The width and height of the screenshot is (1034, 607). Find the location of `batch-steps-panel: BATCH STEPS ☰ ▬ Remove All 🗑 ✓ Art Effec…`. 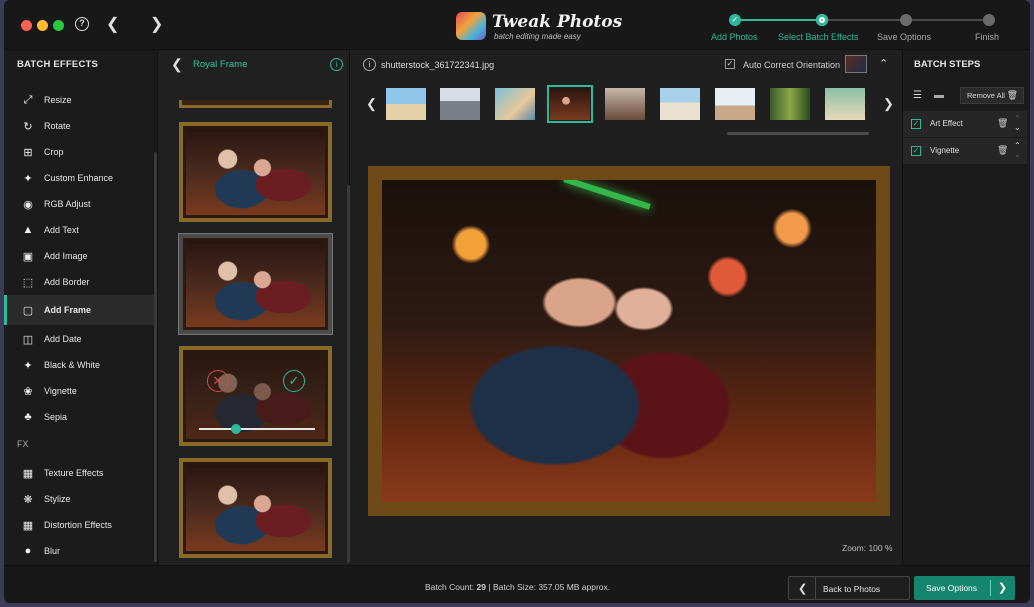

batch-steps-panel: BATCH STEPS ☰ ▬ Remove All 🗑 ✓ Art Effec… is located at coordinates (966, 307).